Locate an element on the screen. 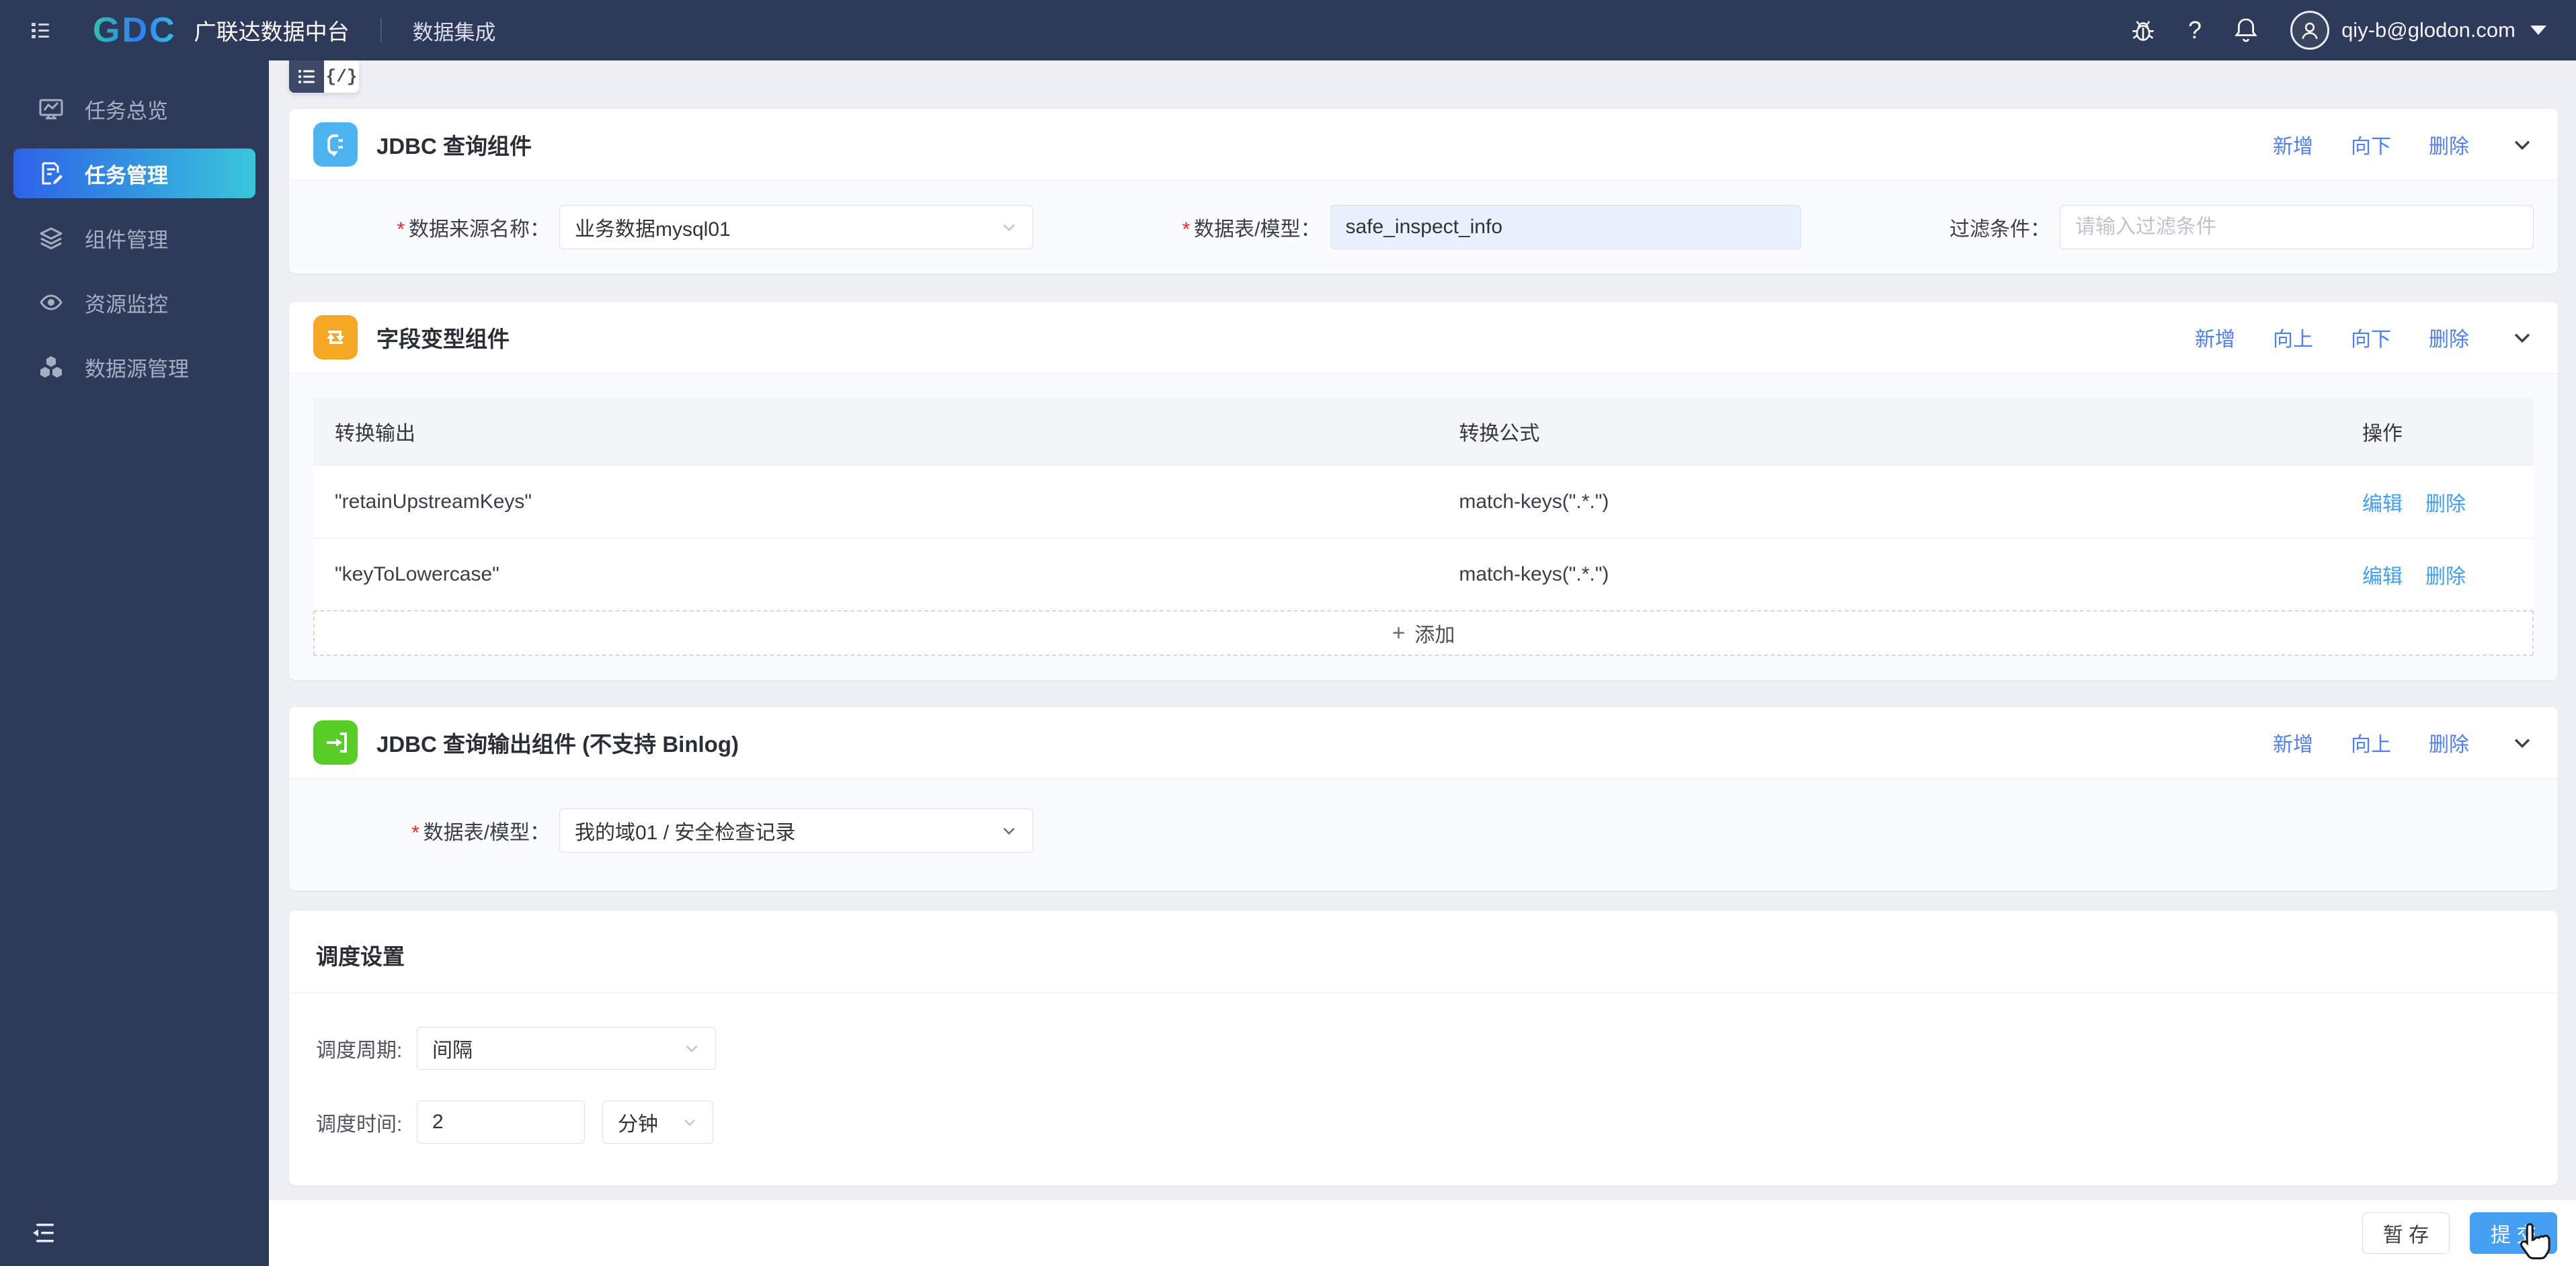 The image size is (2576, 1266). gdc-logo: GDC is located at coordinates (135, 30).